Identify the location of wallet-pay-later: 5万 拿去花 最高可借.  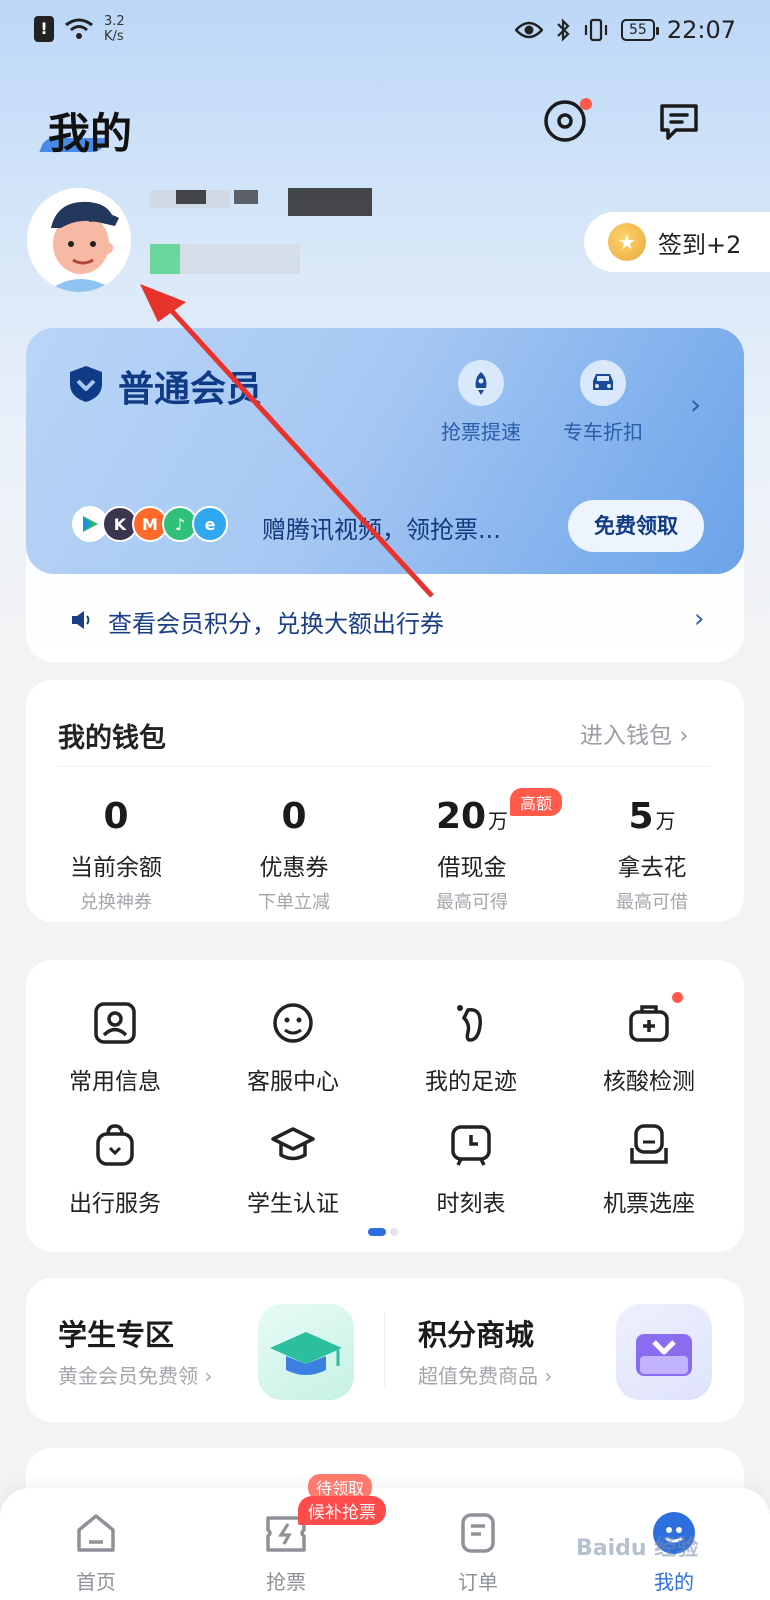
(652, 855).